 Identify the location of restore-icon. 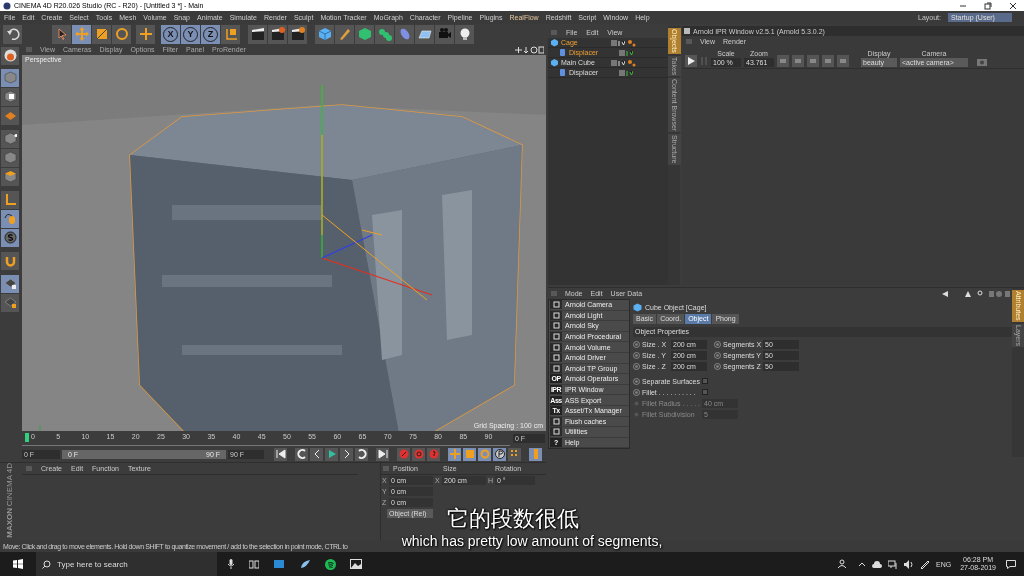
(988, 5).